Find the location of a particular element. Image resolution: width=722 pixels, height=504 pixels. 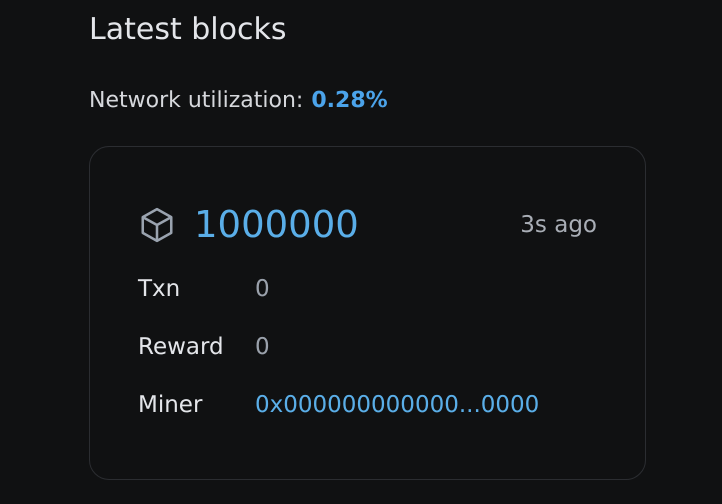

block-number-link: 1000000 is located at coordinates (276, 225).